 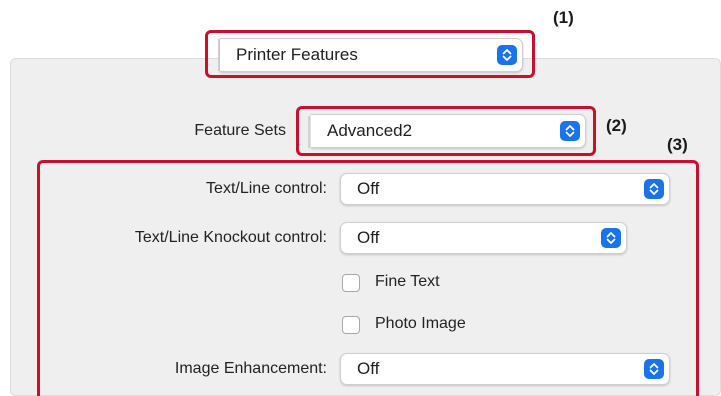 I want to click on feature-sets-popup: Advanced2, so click(x=448, y=131).